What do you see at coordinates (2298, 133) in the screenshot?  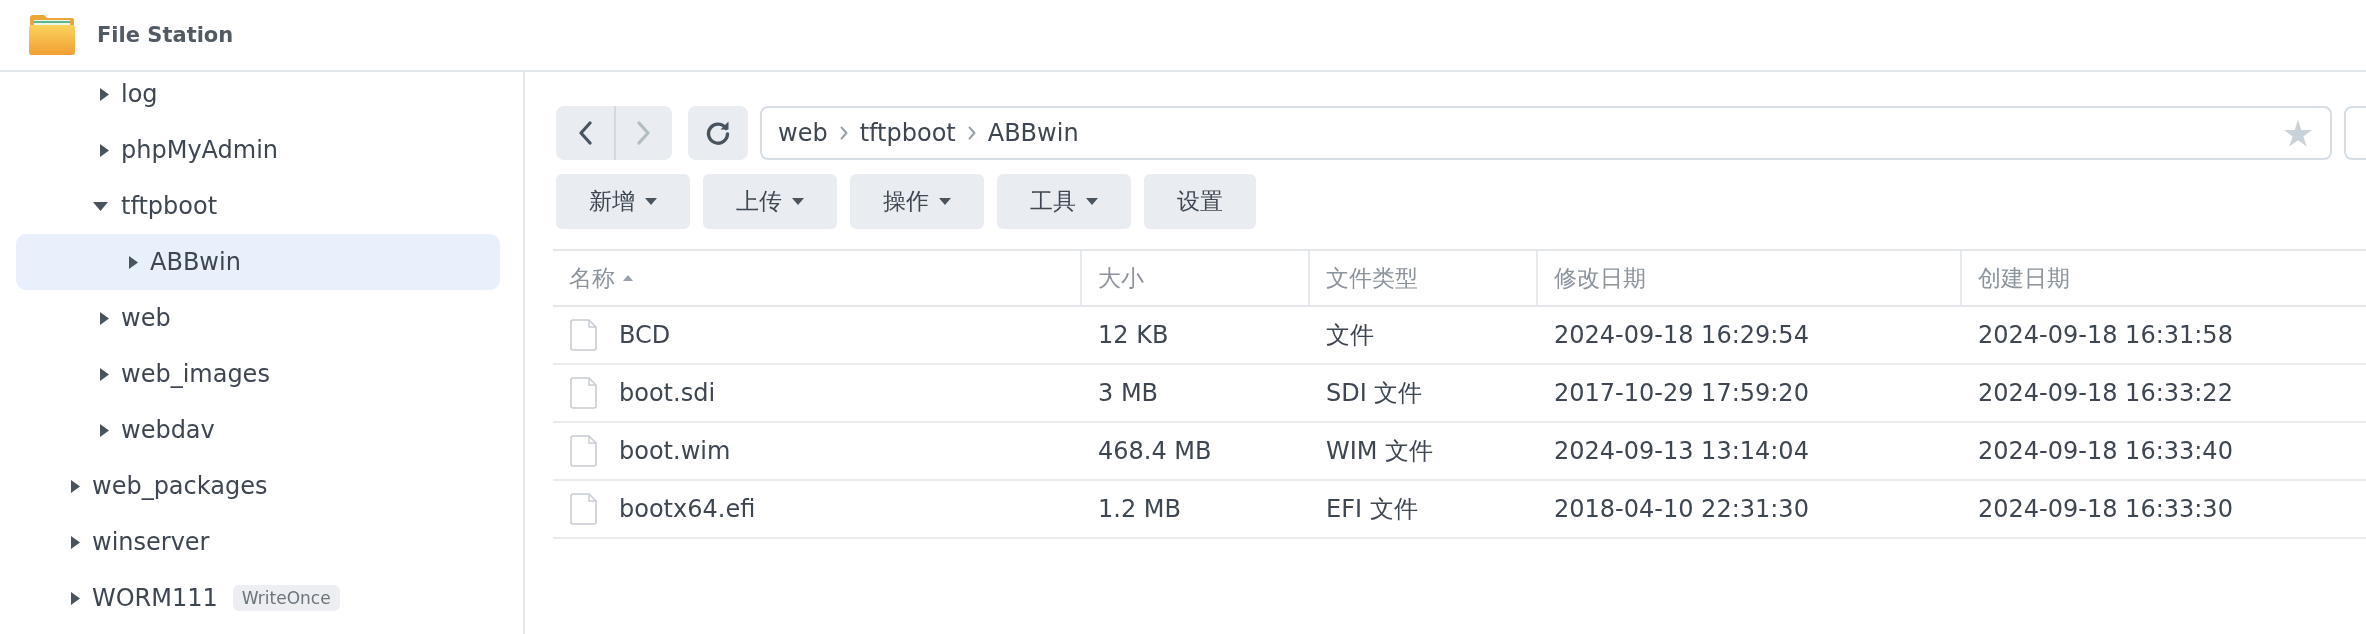 I see `star-icon` at bounding box center [2298, 133].